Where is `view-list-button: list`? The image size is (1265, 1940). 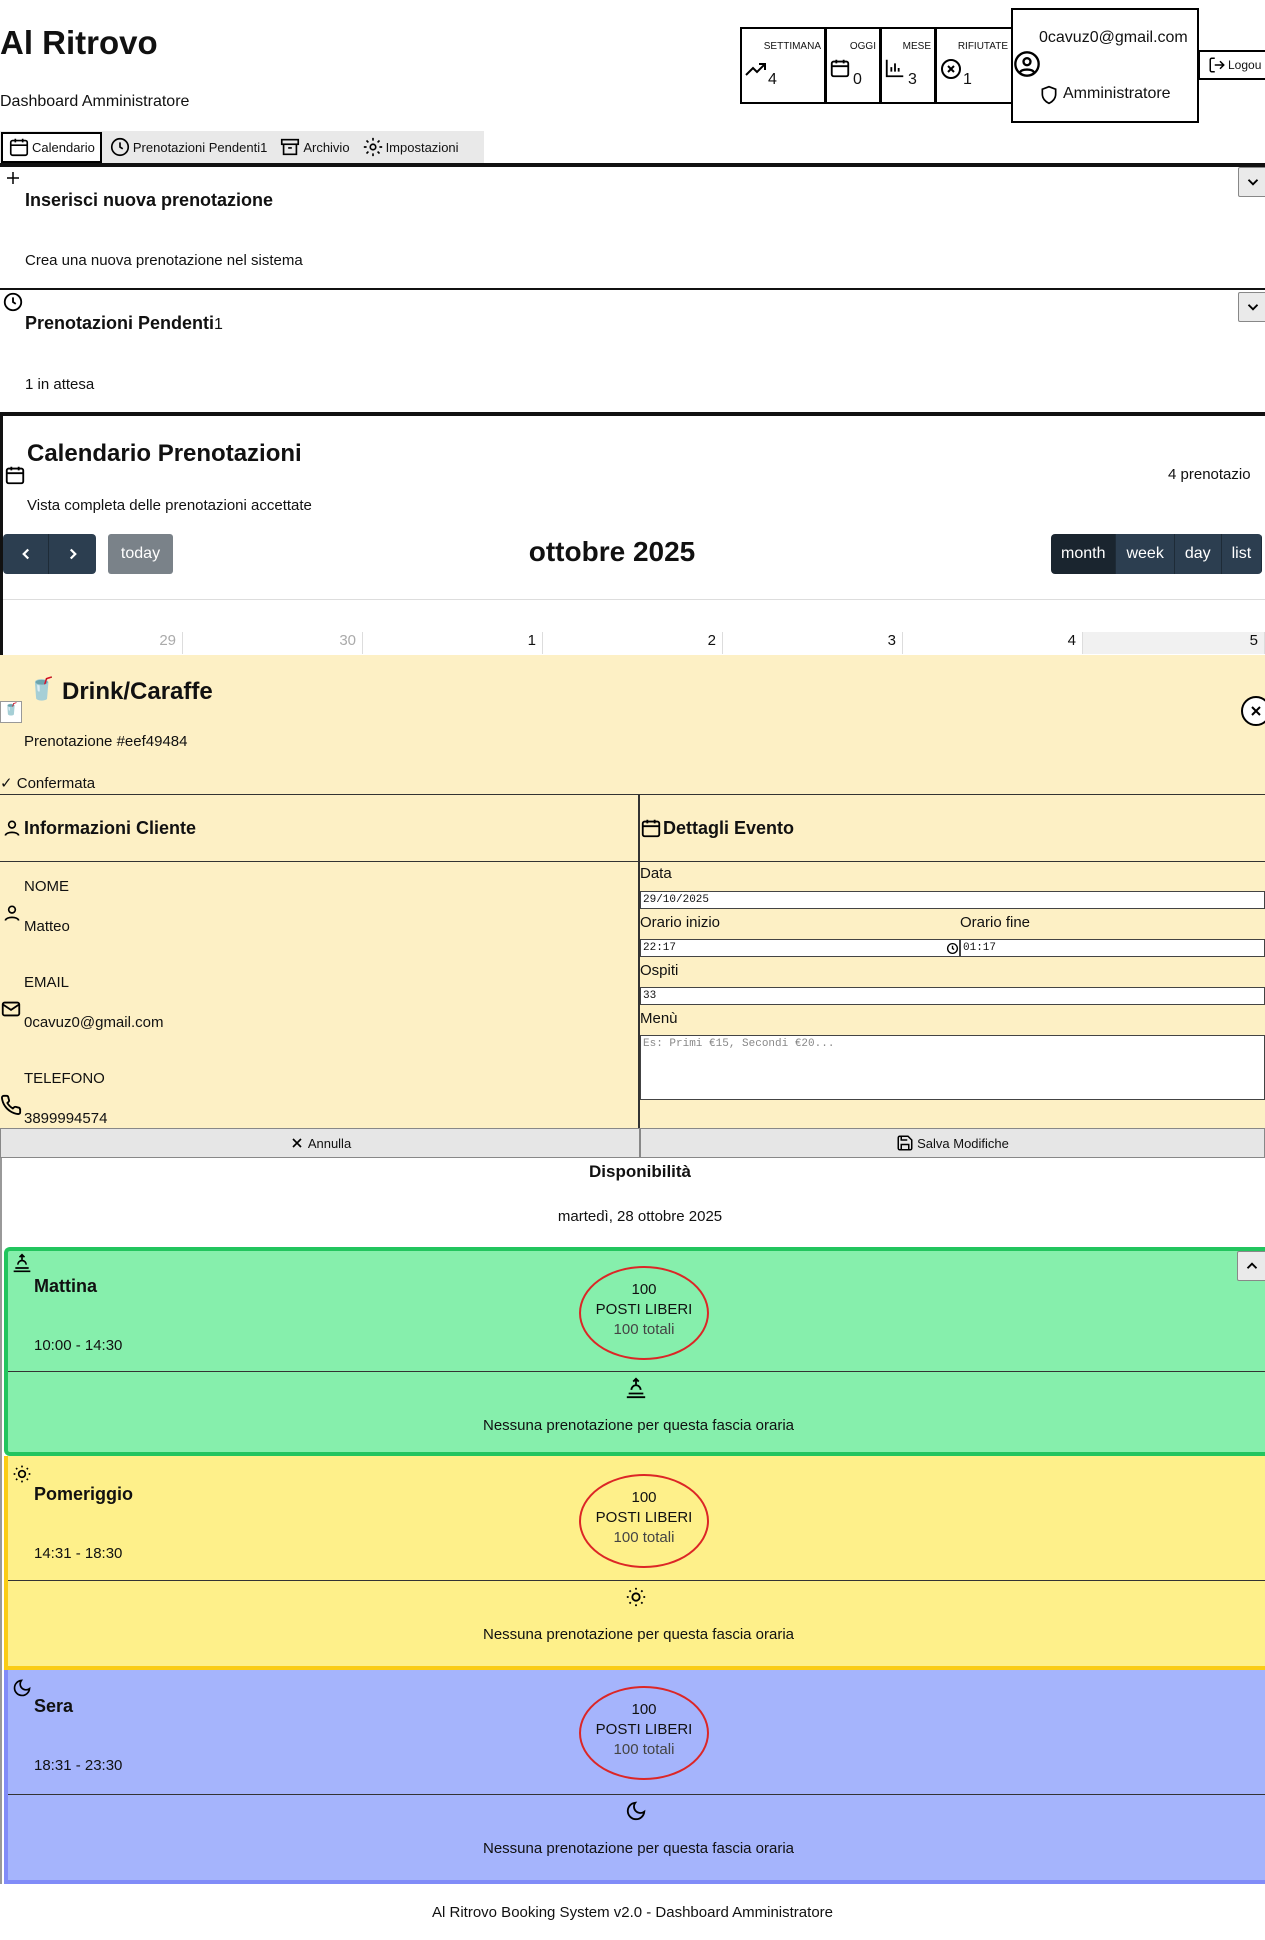 view-list-button: list is located at coordinates (1242, 554).